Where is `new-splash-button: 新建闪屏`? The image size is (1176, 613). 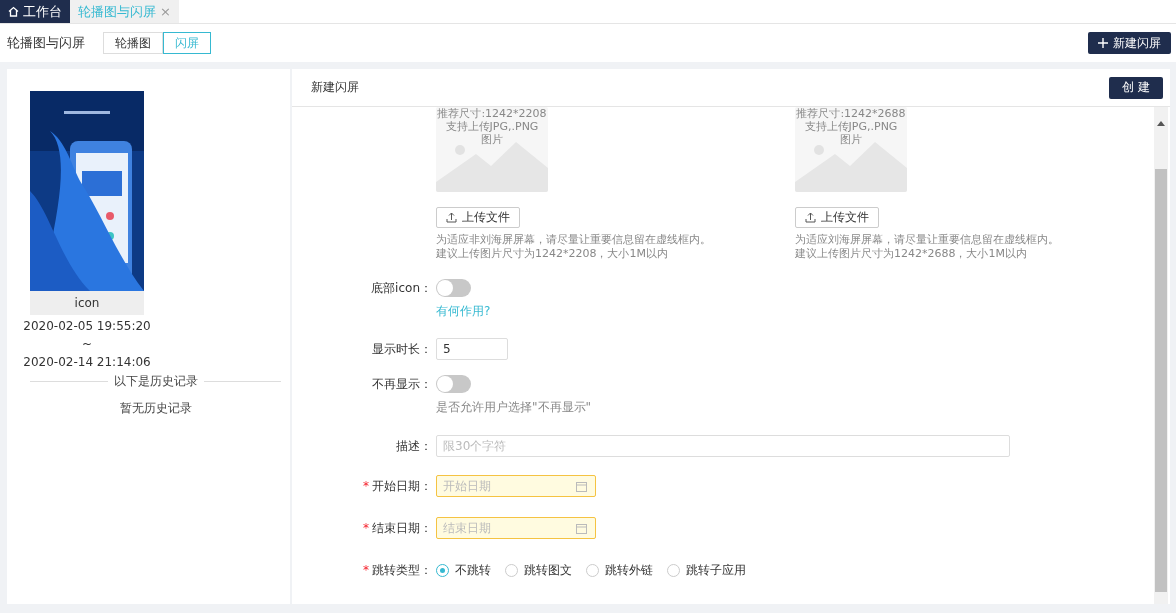
new-splash-button: 新建闪屏 is located at coordinates (1129, 43).